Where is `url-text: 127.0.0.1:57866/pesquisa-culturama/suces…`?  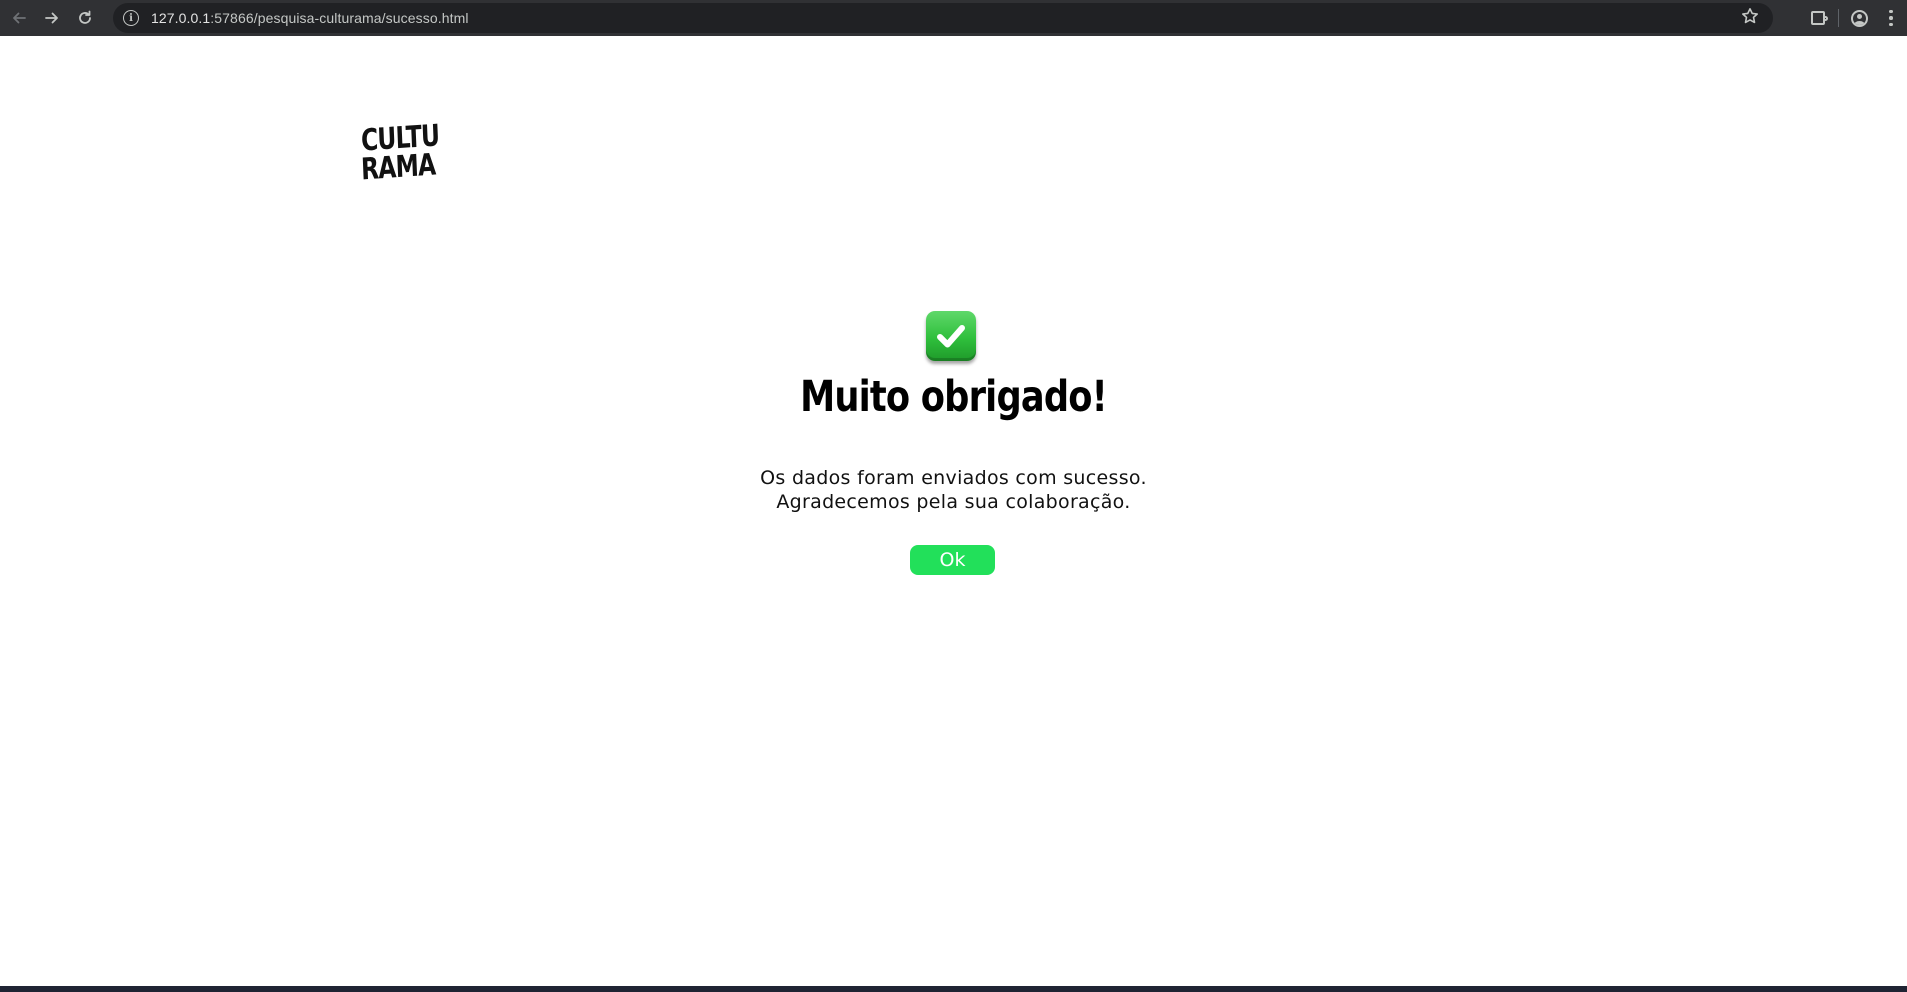
url-text: 127.0.0.1:57866/pesquisa-culturama/suces… is located at coordinates (310, 18).